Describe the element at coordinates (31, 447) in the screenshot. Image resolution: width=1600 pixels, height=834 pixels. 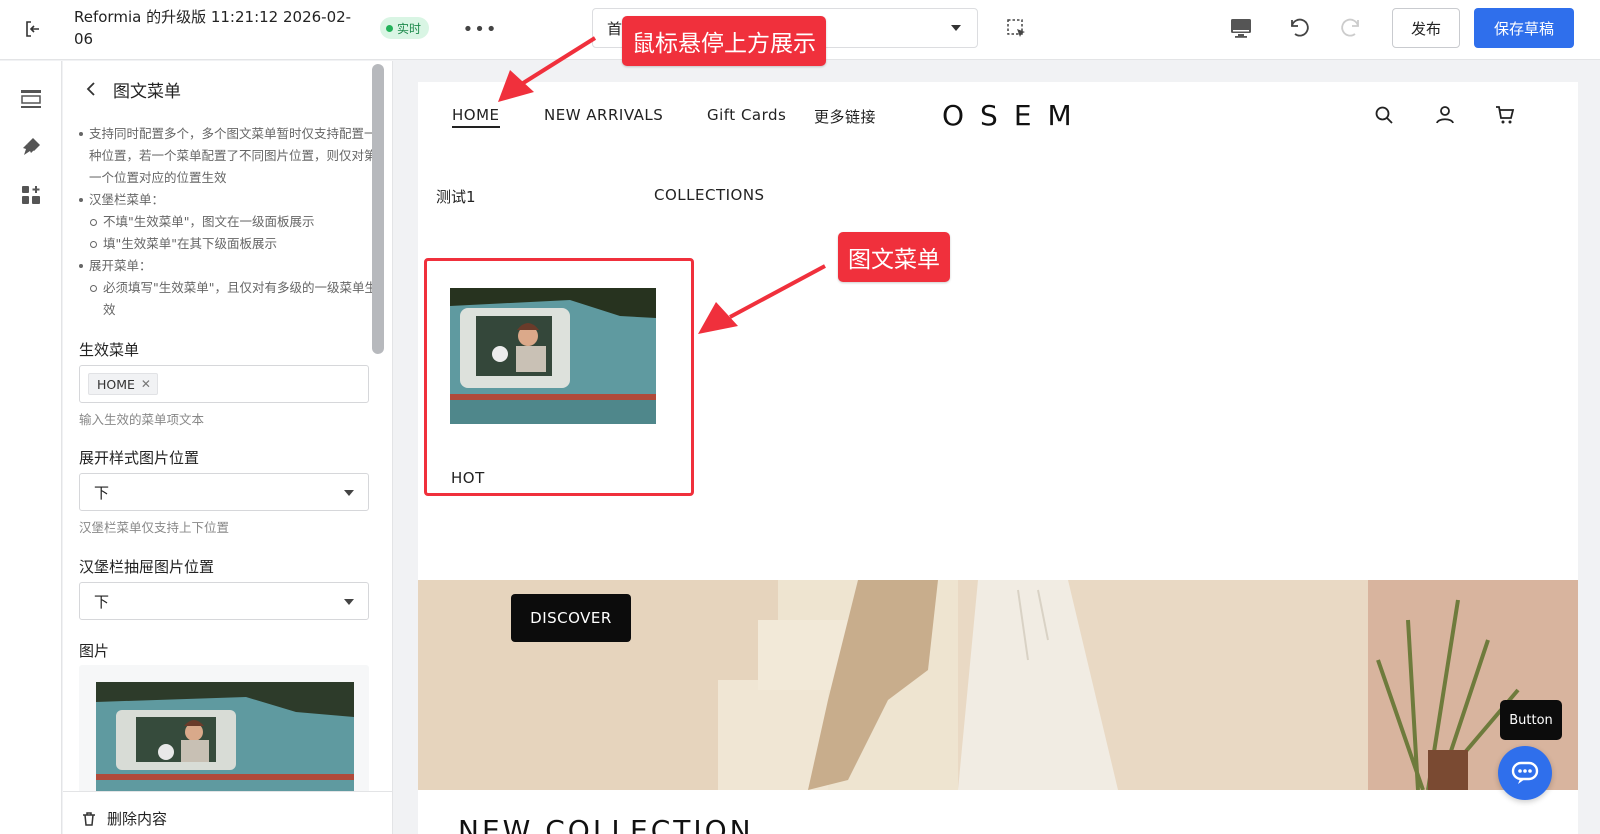
I see `left-rail` at that location.